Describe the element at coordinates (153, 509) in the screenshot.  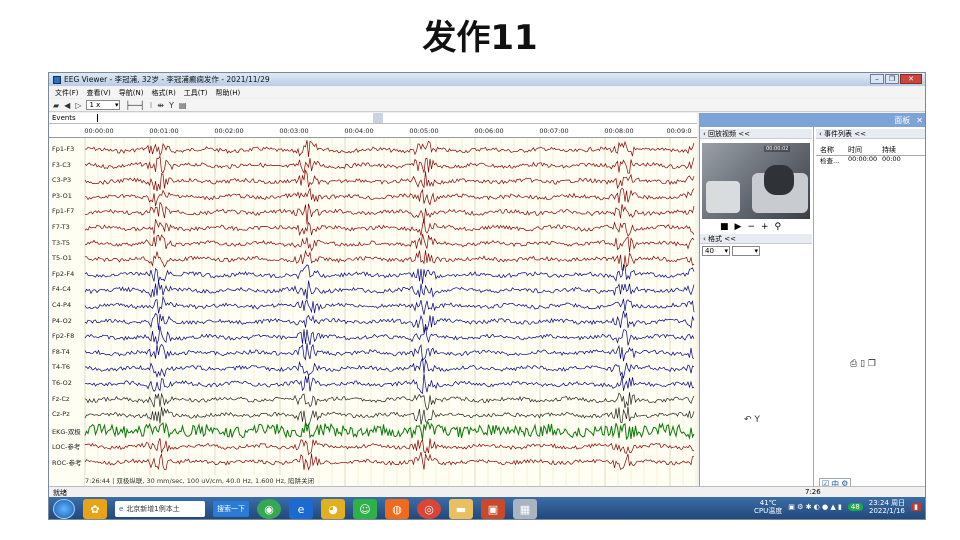
I see `search-text: 北京新增1例本土` at that location.